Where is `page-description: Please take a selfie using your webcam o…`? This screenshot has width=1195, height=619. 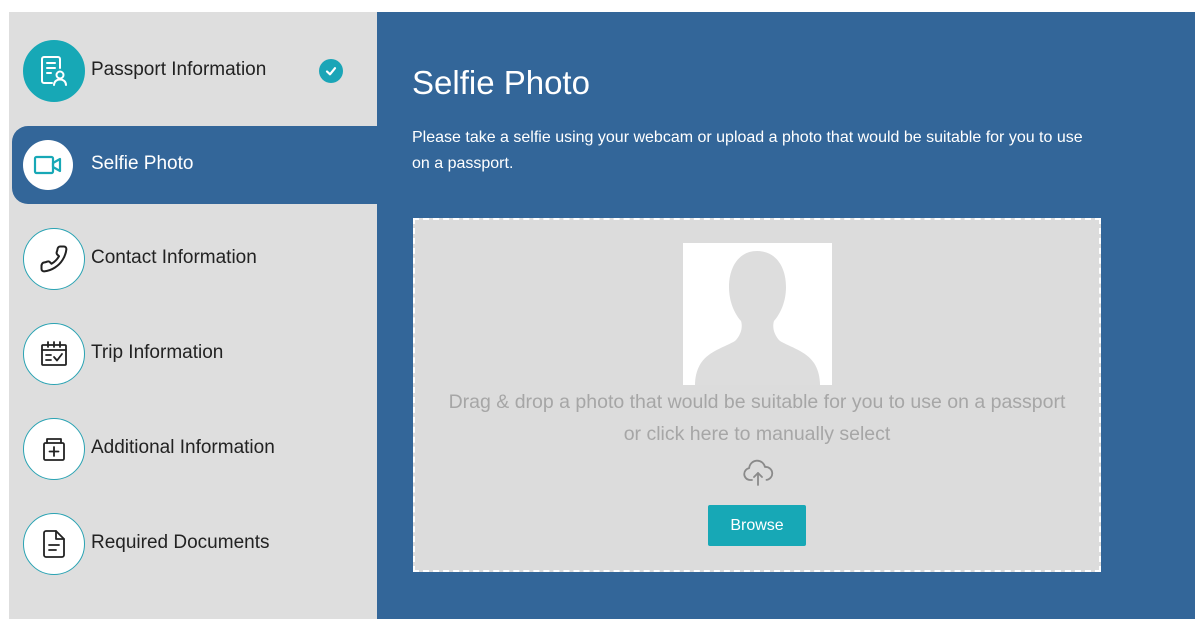
page-description: Please take a selfie using your webcam o… is located at coordinates (747, 150).